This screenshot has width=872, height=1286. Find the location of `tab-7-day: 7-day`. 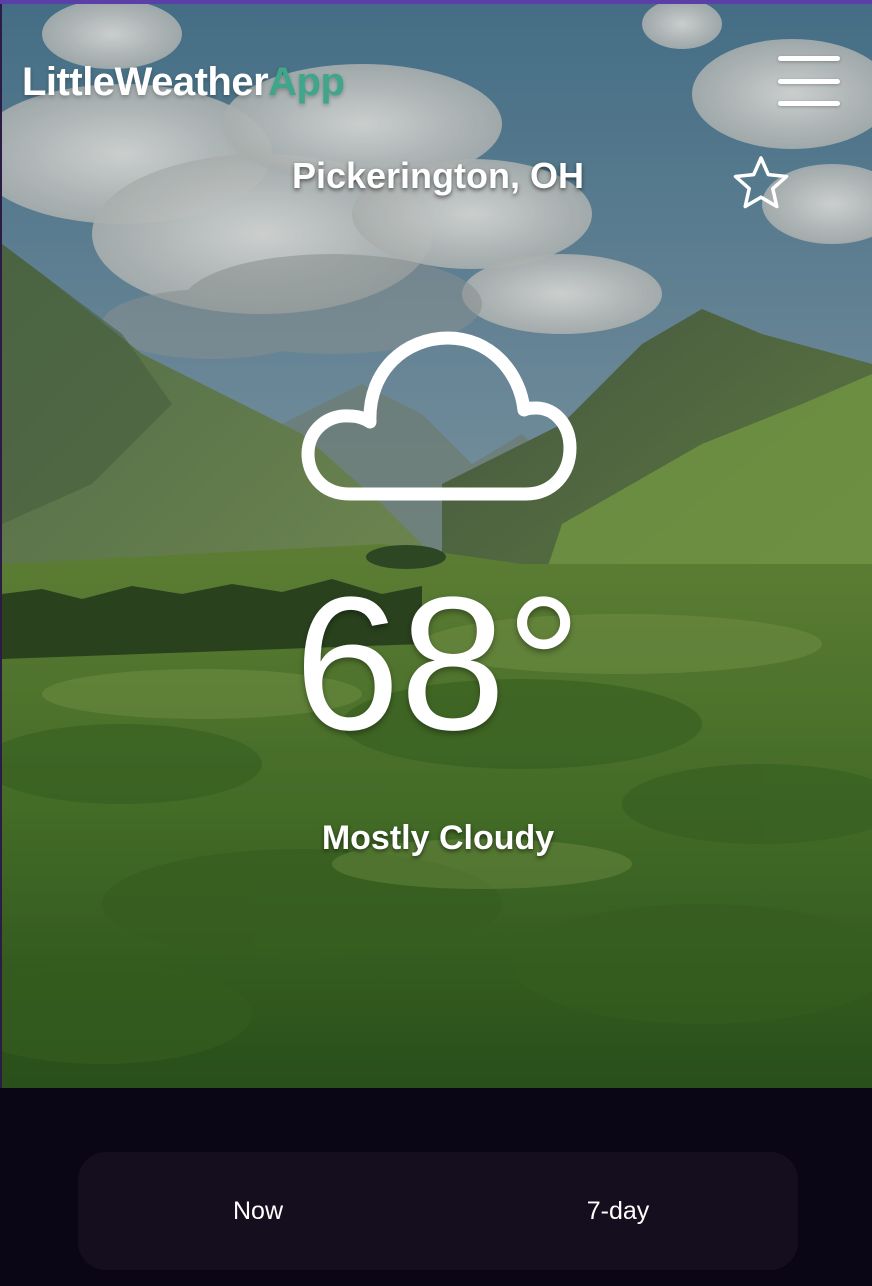

tab-7-day: 7-day is located at coordinates (618, 1211).